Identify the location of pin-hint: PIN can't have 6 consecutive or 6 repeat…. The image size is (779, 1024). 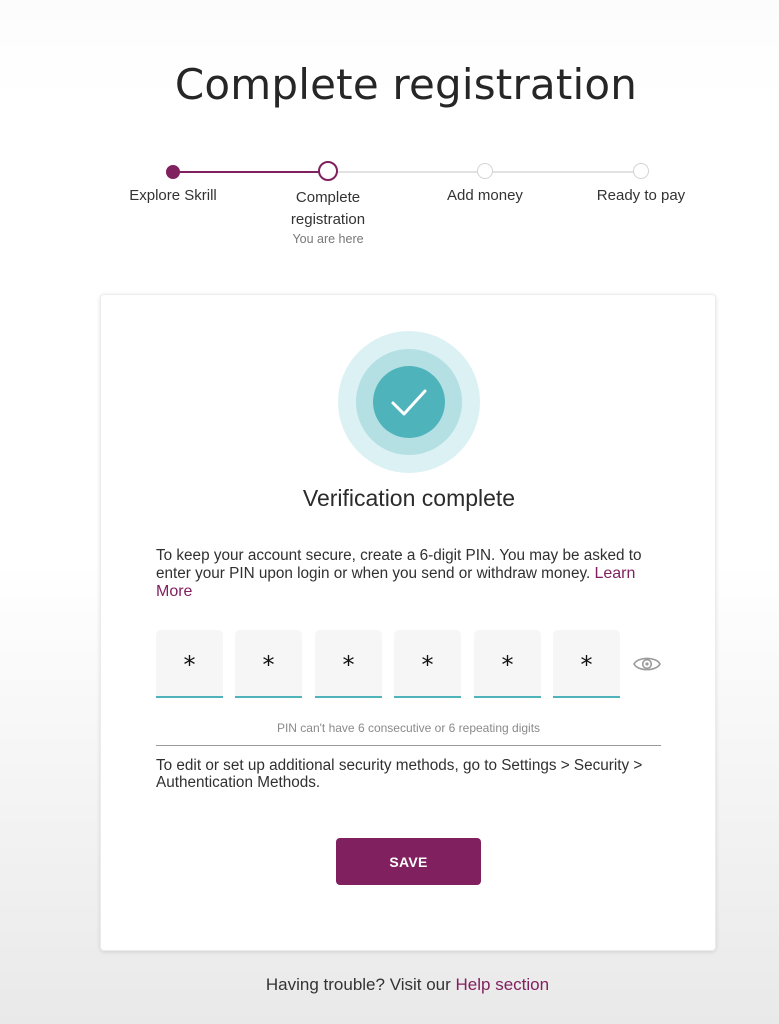
(408, 728).